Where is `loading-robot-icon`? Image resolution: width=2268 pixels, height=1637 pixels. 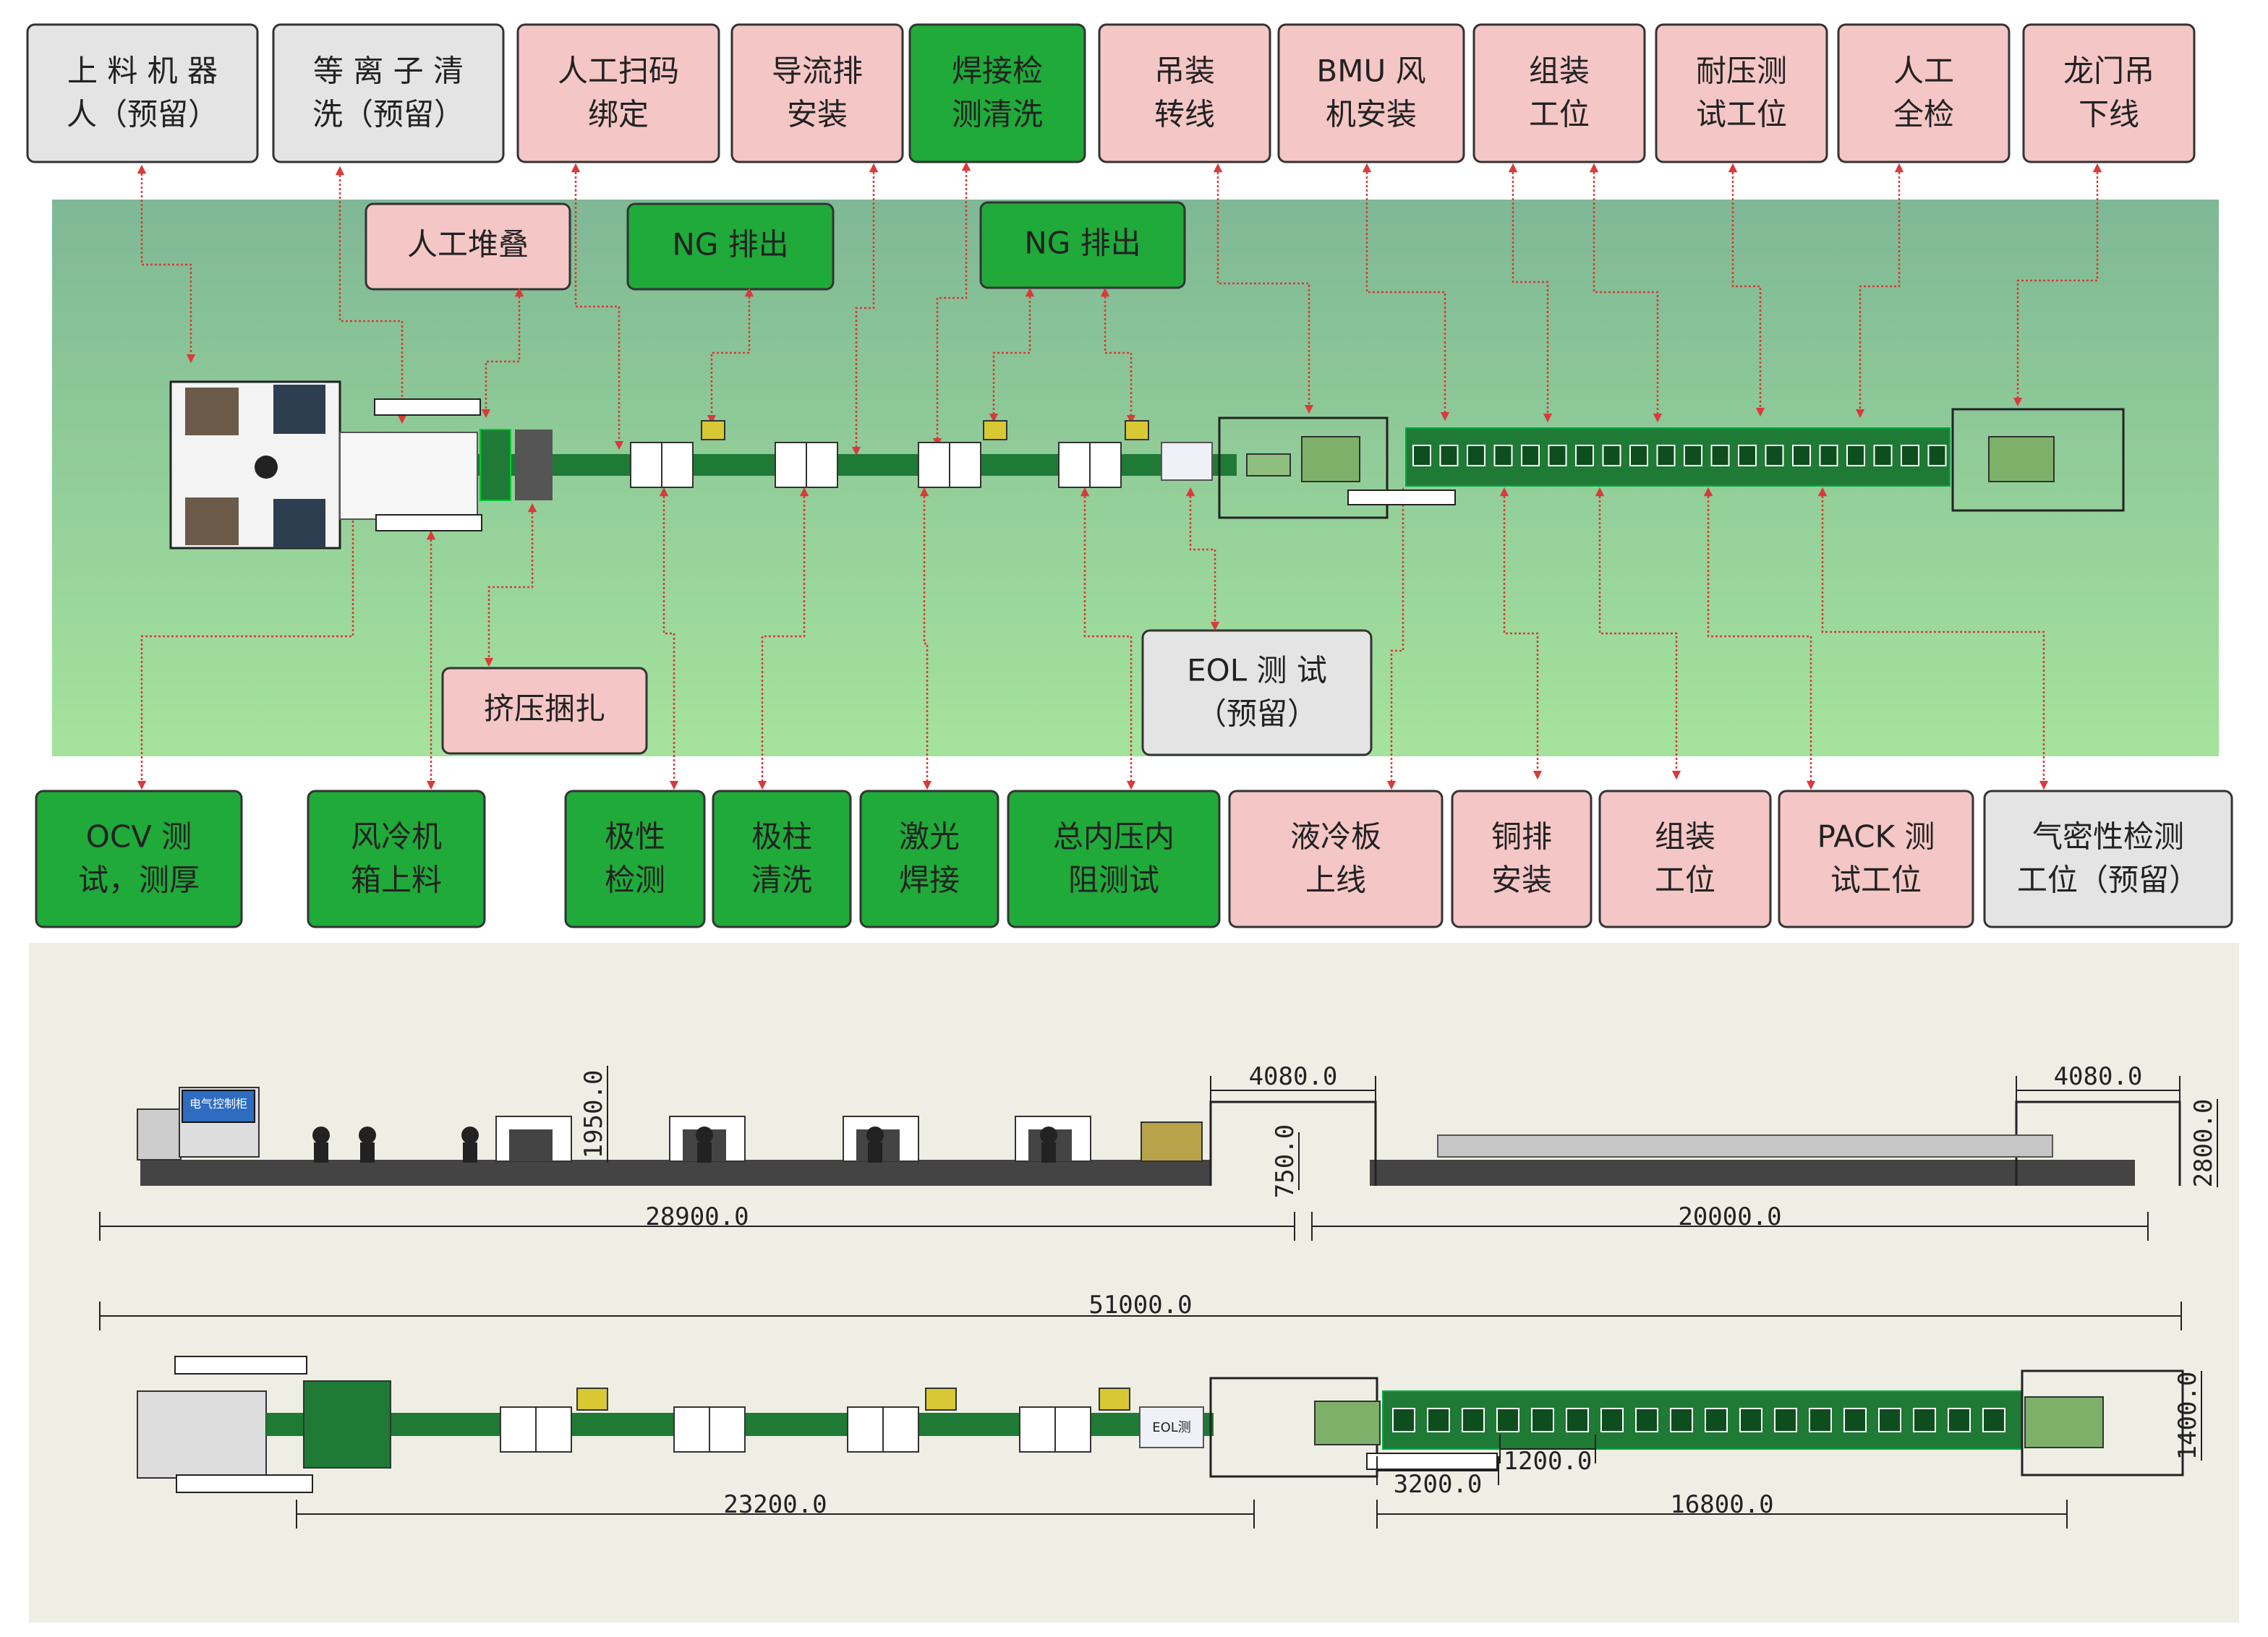
loading-robot-icon is located at coordinates (266, 468).